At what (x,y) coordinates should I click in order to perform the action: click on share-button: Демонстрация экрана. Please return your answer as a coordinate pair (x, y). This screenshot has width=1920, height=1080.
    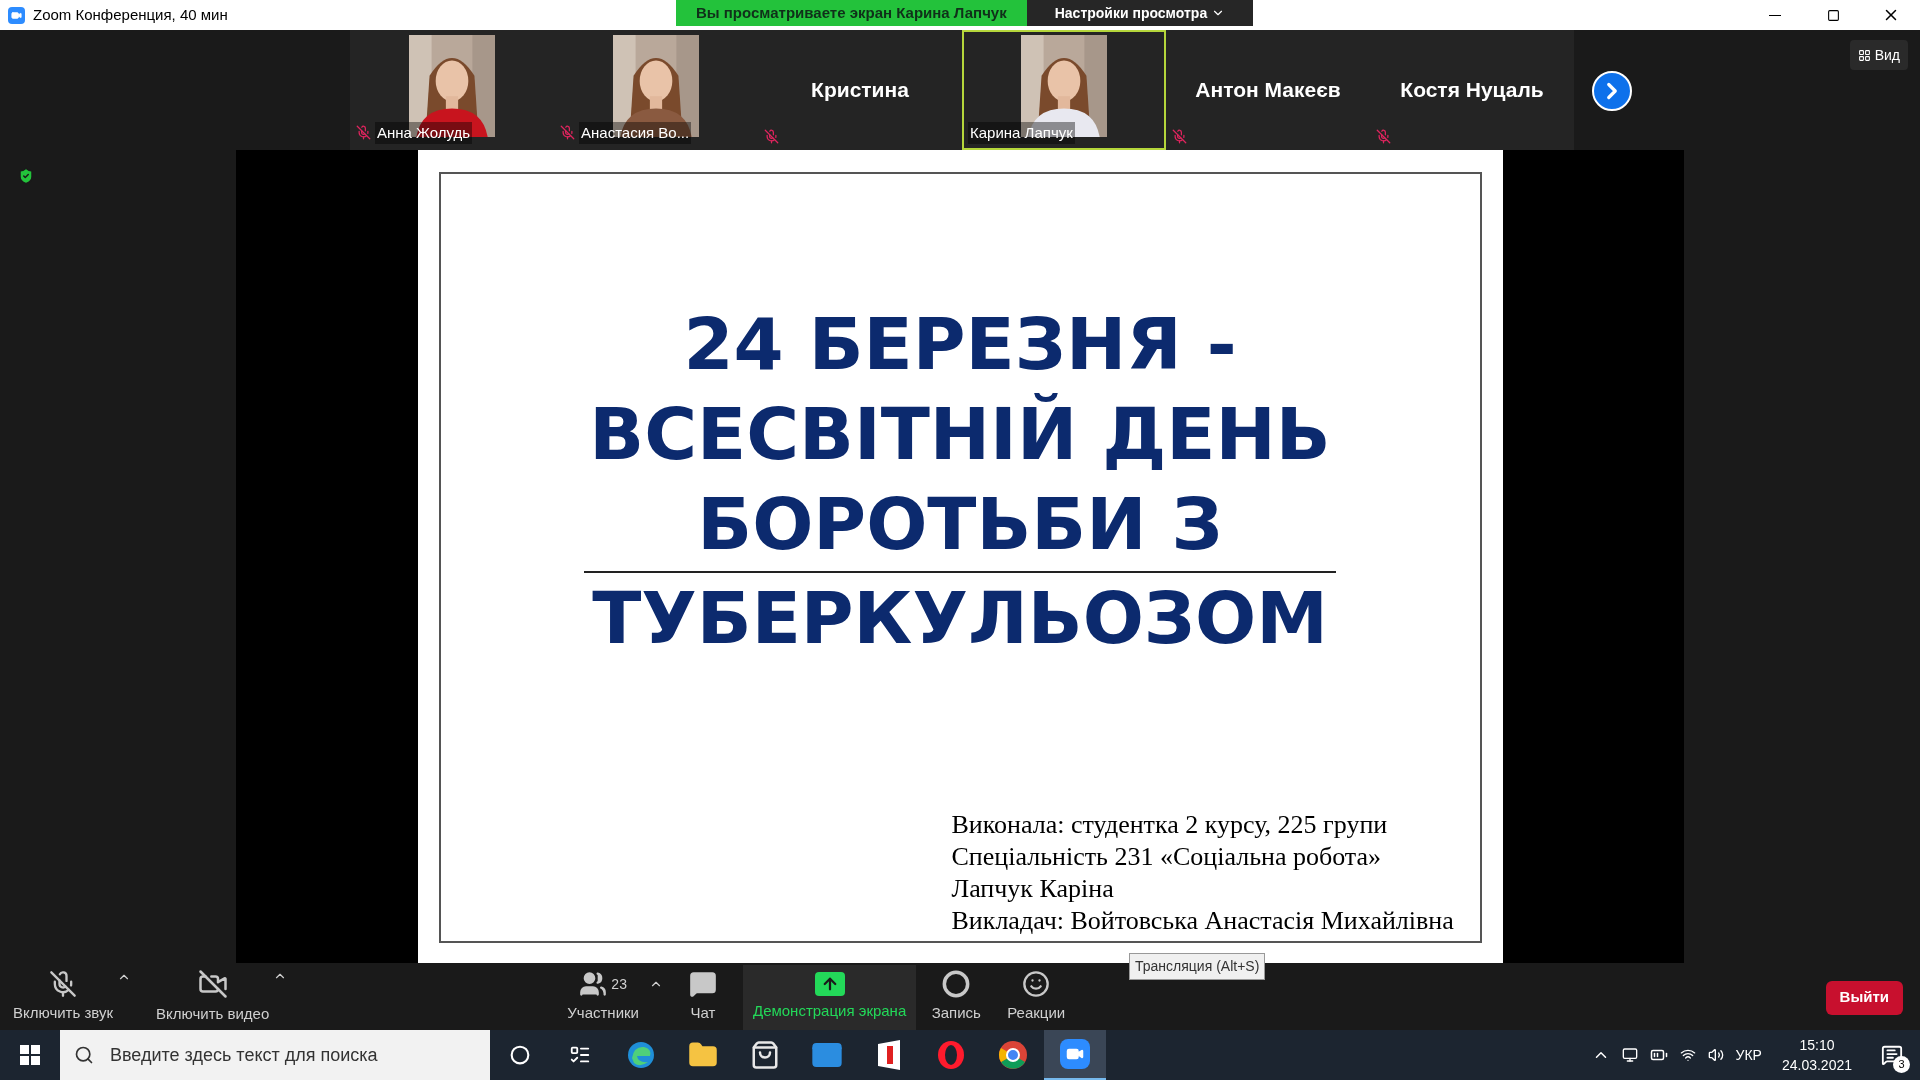
    Looking at the image, I should click on (829, 997).